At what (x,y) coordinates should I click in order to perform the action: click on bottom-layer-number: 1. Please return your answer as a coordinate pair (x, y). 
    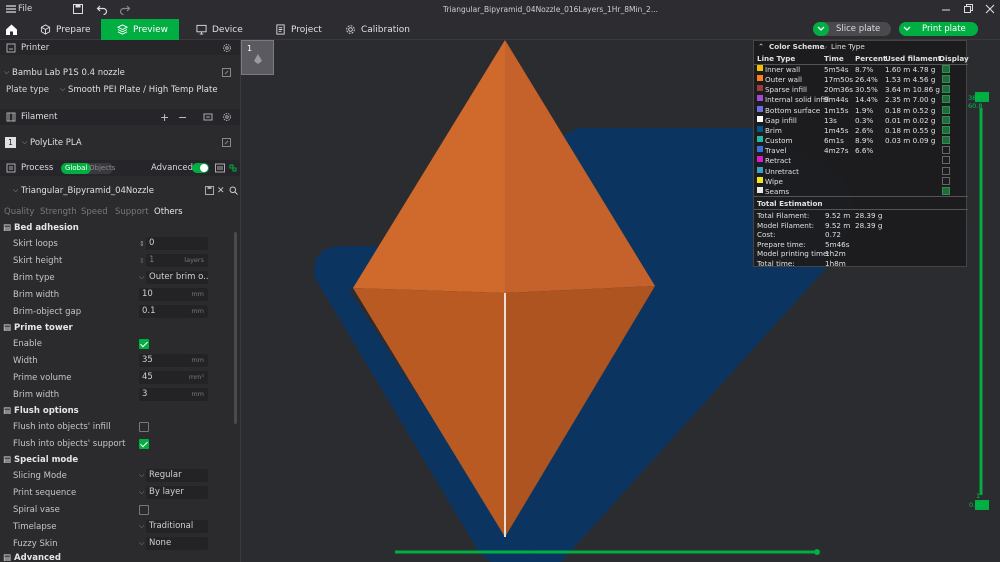
    Looking at the image, I should click on (978, 496).